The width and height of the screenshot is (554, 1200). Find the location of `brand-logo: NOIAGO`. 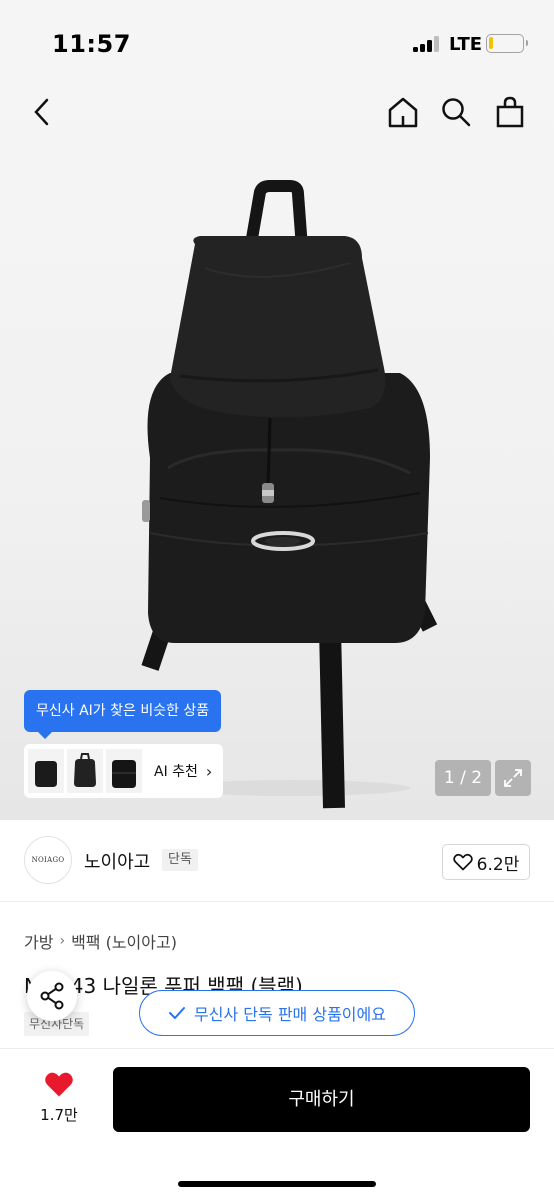

brand-logo: NOIAGO is located at coordinates (48, 860).